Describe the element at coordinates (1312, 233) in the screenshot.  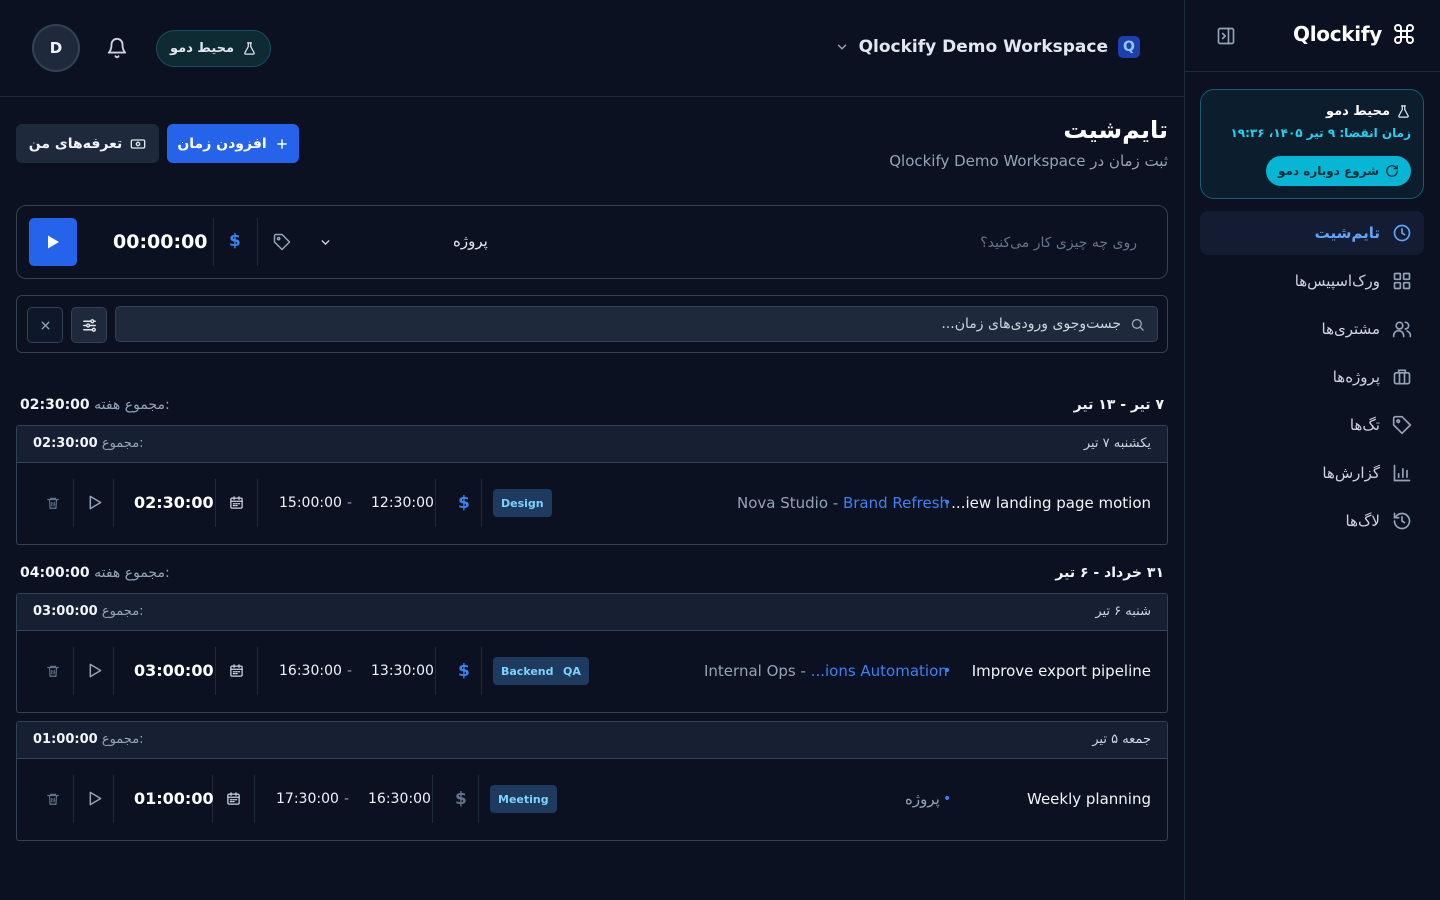
I see `sidebar-item-timesheet: تایم‌شیت` at that location.